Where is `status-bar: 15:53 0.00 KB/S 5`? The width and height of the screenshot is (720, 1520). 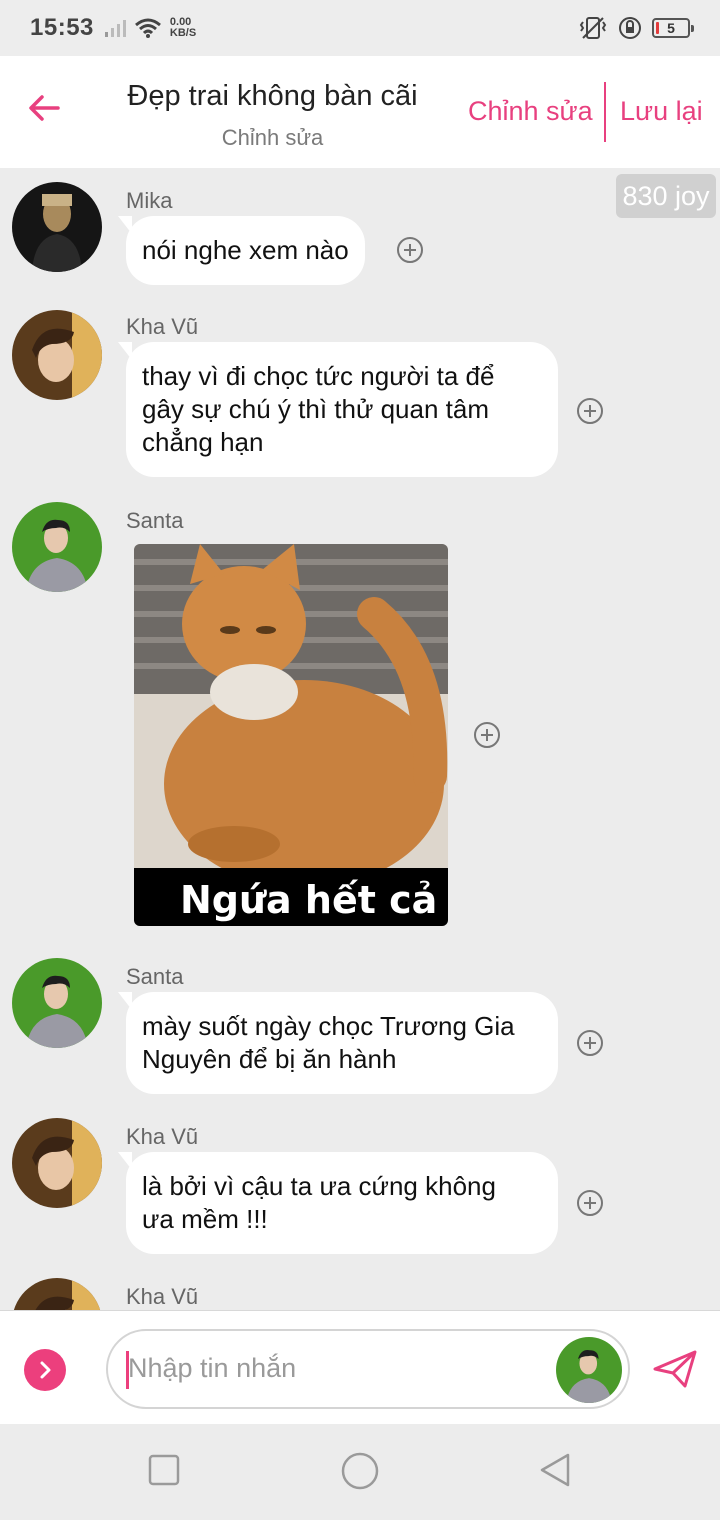 status-bar: 15:53 0.00 KB/S 5 is located at coordinates (360, 28).